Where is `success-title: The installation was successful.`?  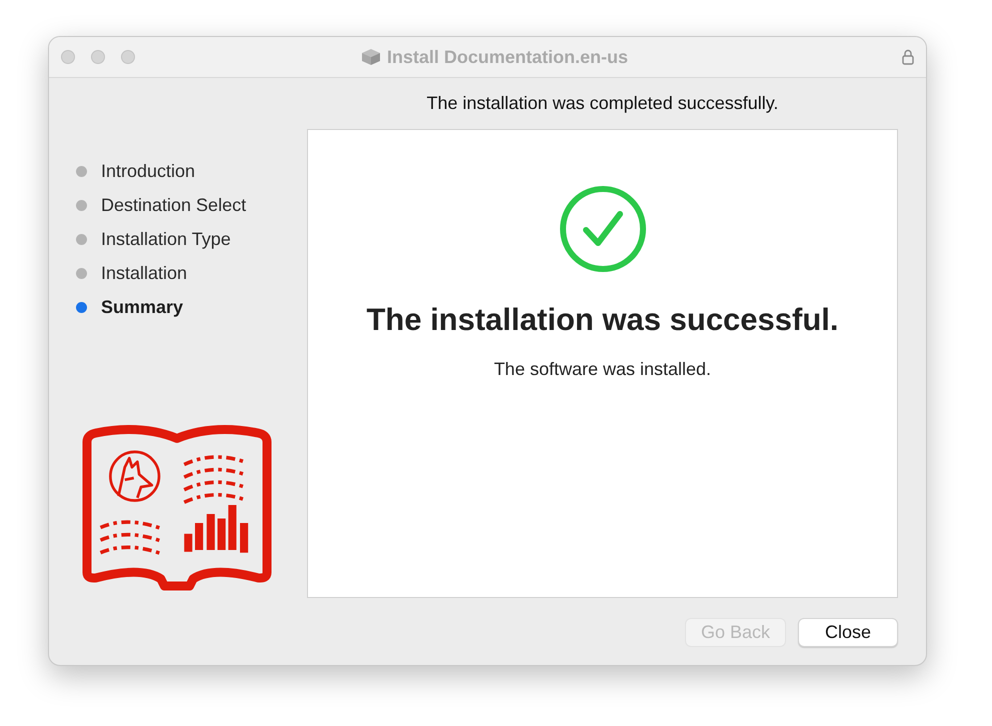 success-title: The installation was successful. is located at coordinates (602, 320).